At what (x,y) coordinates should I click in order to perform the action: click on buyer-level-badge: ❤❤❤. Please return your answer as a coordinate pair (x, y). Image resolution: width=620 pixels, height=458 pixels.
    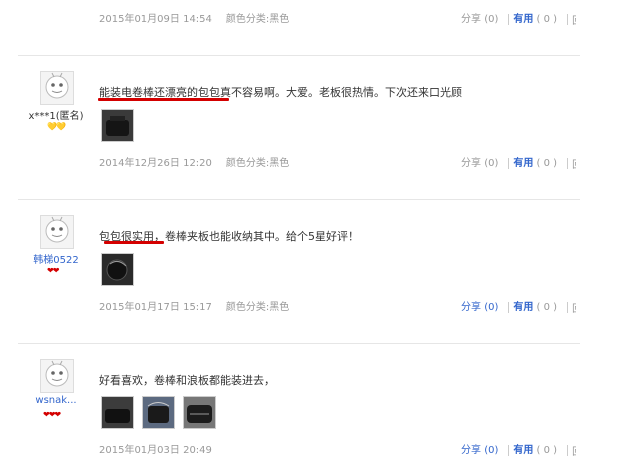
    Looking at the image, I should click on (52, 414).